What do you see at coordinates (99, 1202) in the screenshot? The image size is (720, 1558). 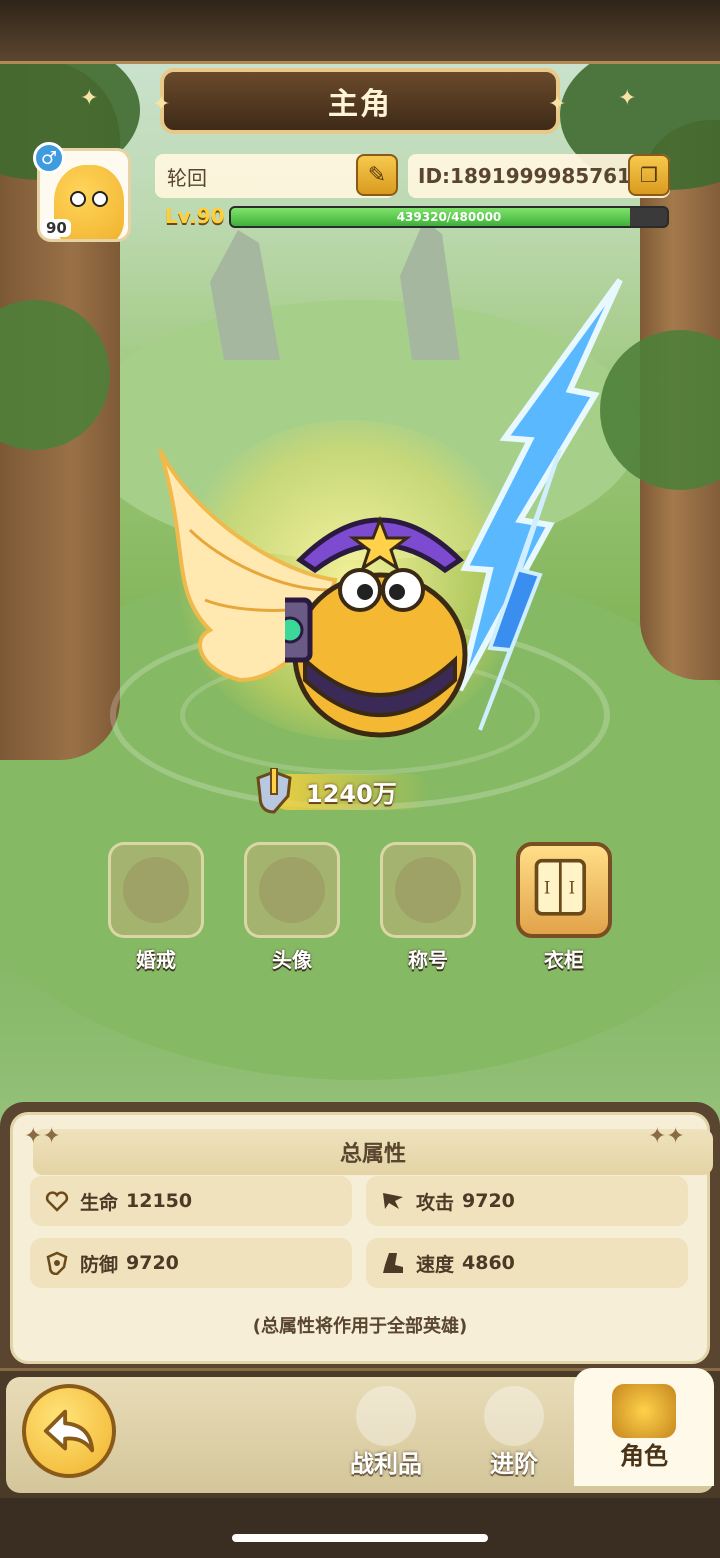 I see `stat-label: 生命` at bounding box center [99, 1202].